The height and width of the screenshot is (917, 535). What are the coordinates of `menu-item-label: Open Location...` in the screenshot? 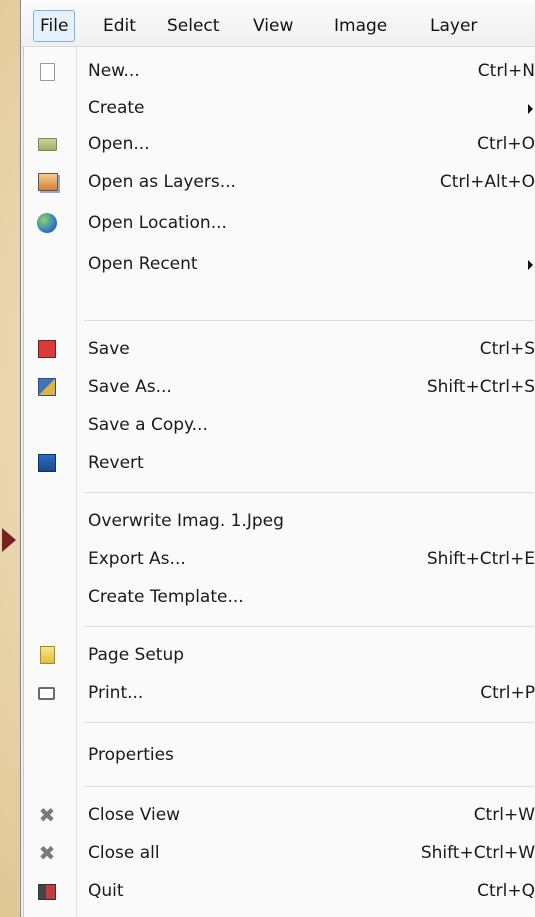 It's located at (157, 223).